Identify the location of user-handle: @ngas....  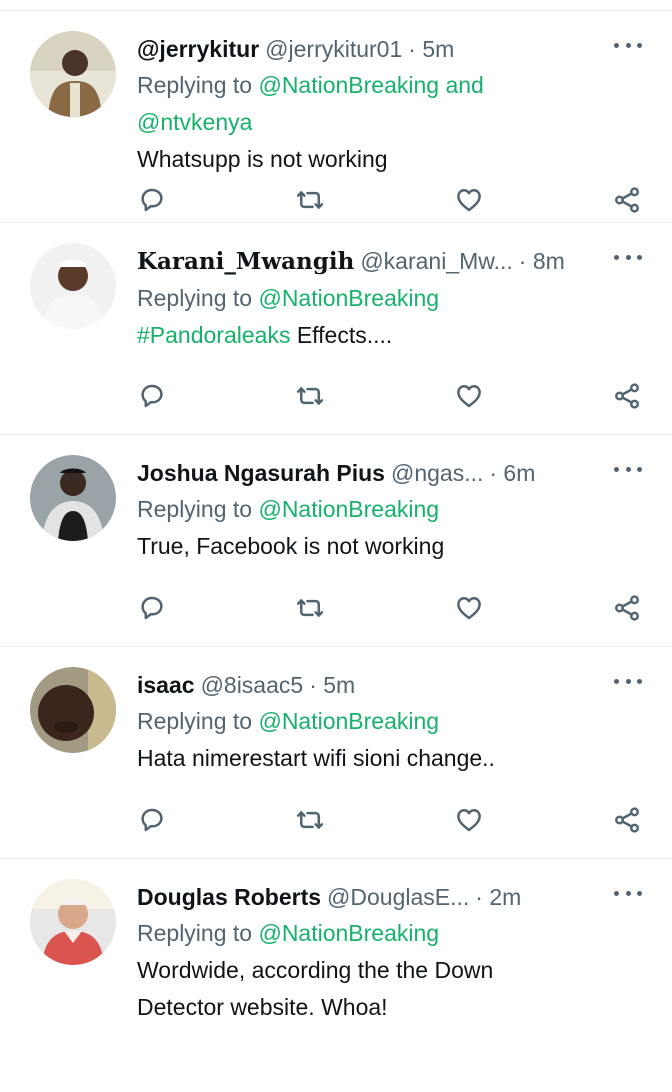
(437, 473).